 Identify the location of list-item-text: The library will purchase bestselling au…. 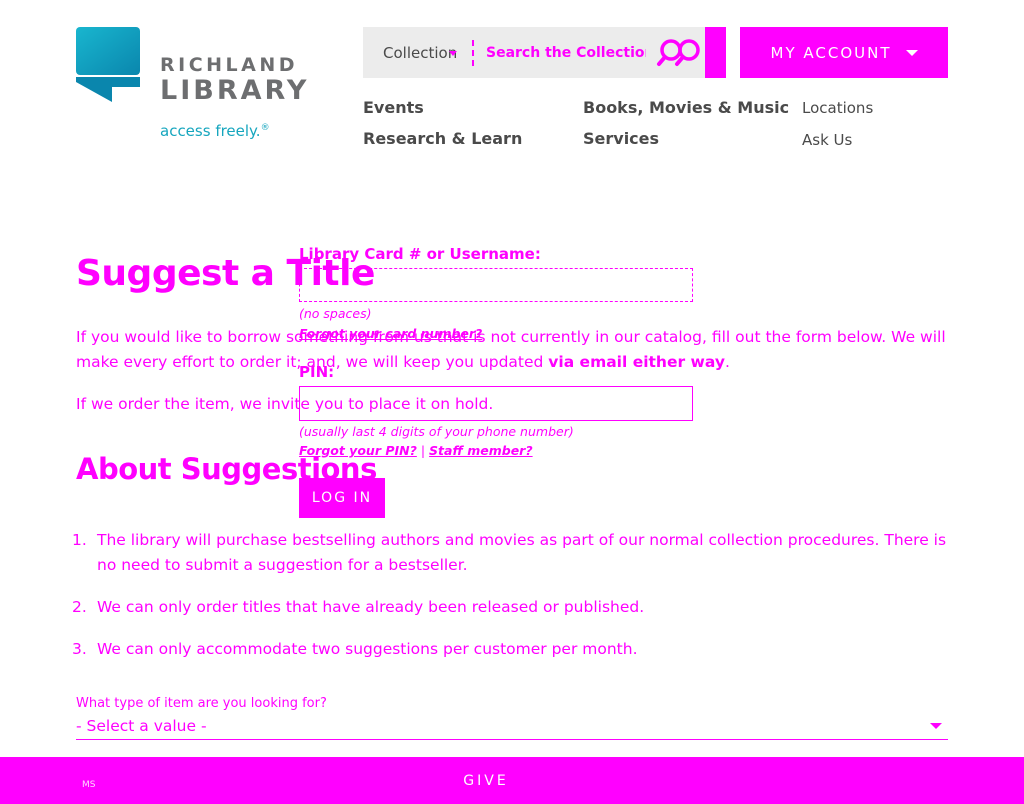
(522, 552).